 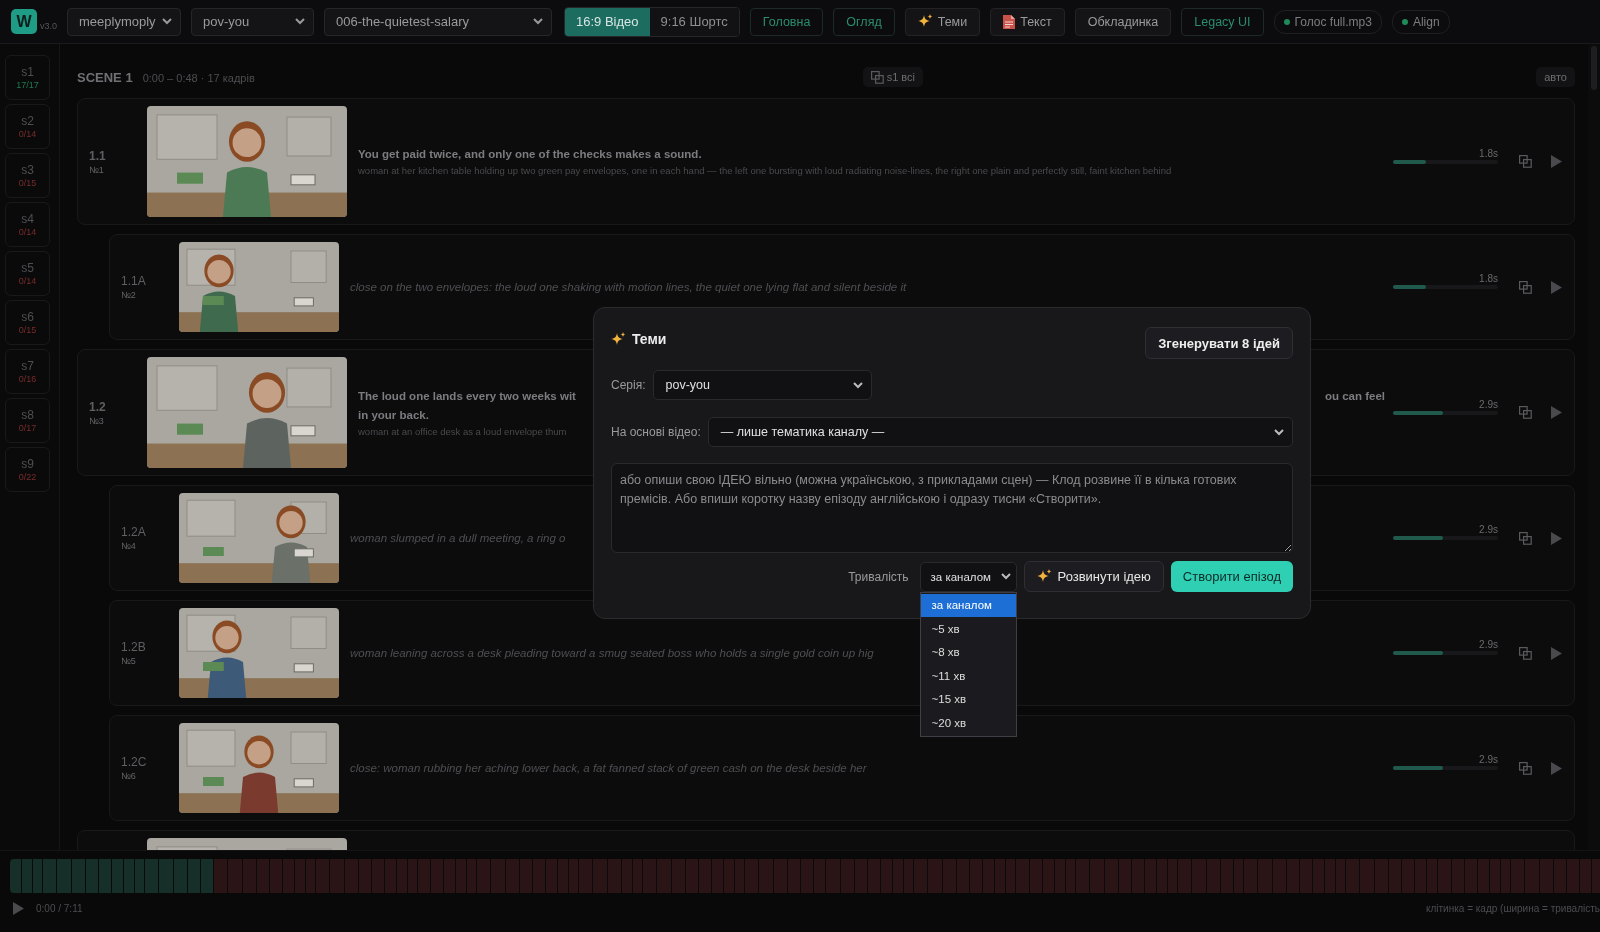 I want to click on scene-label: s9, so click(x=27, y=464).